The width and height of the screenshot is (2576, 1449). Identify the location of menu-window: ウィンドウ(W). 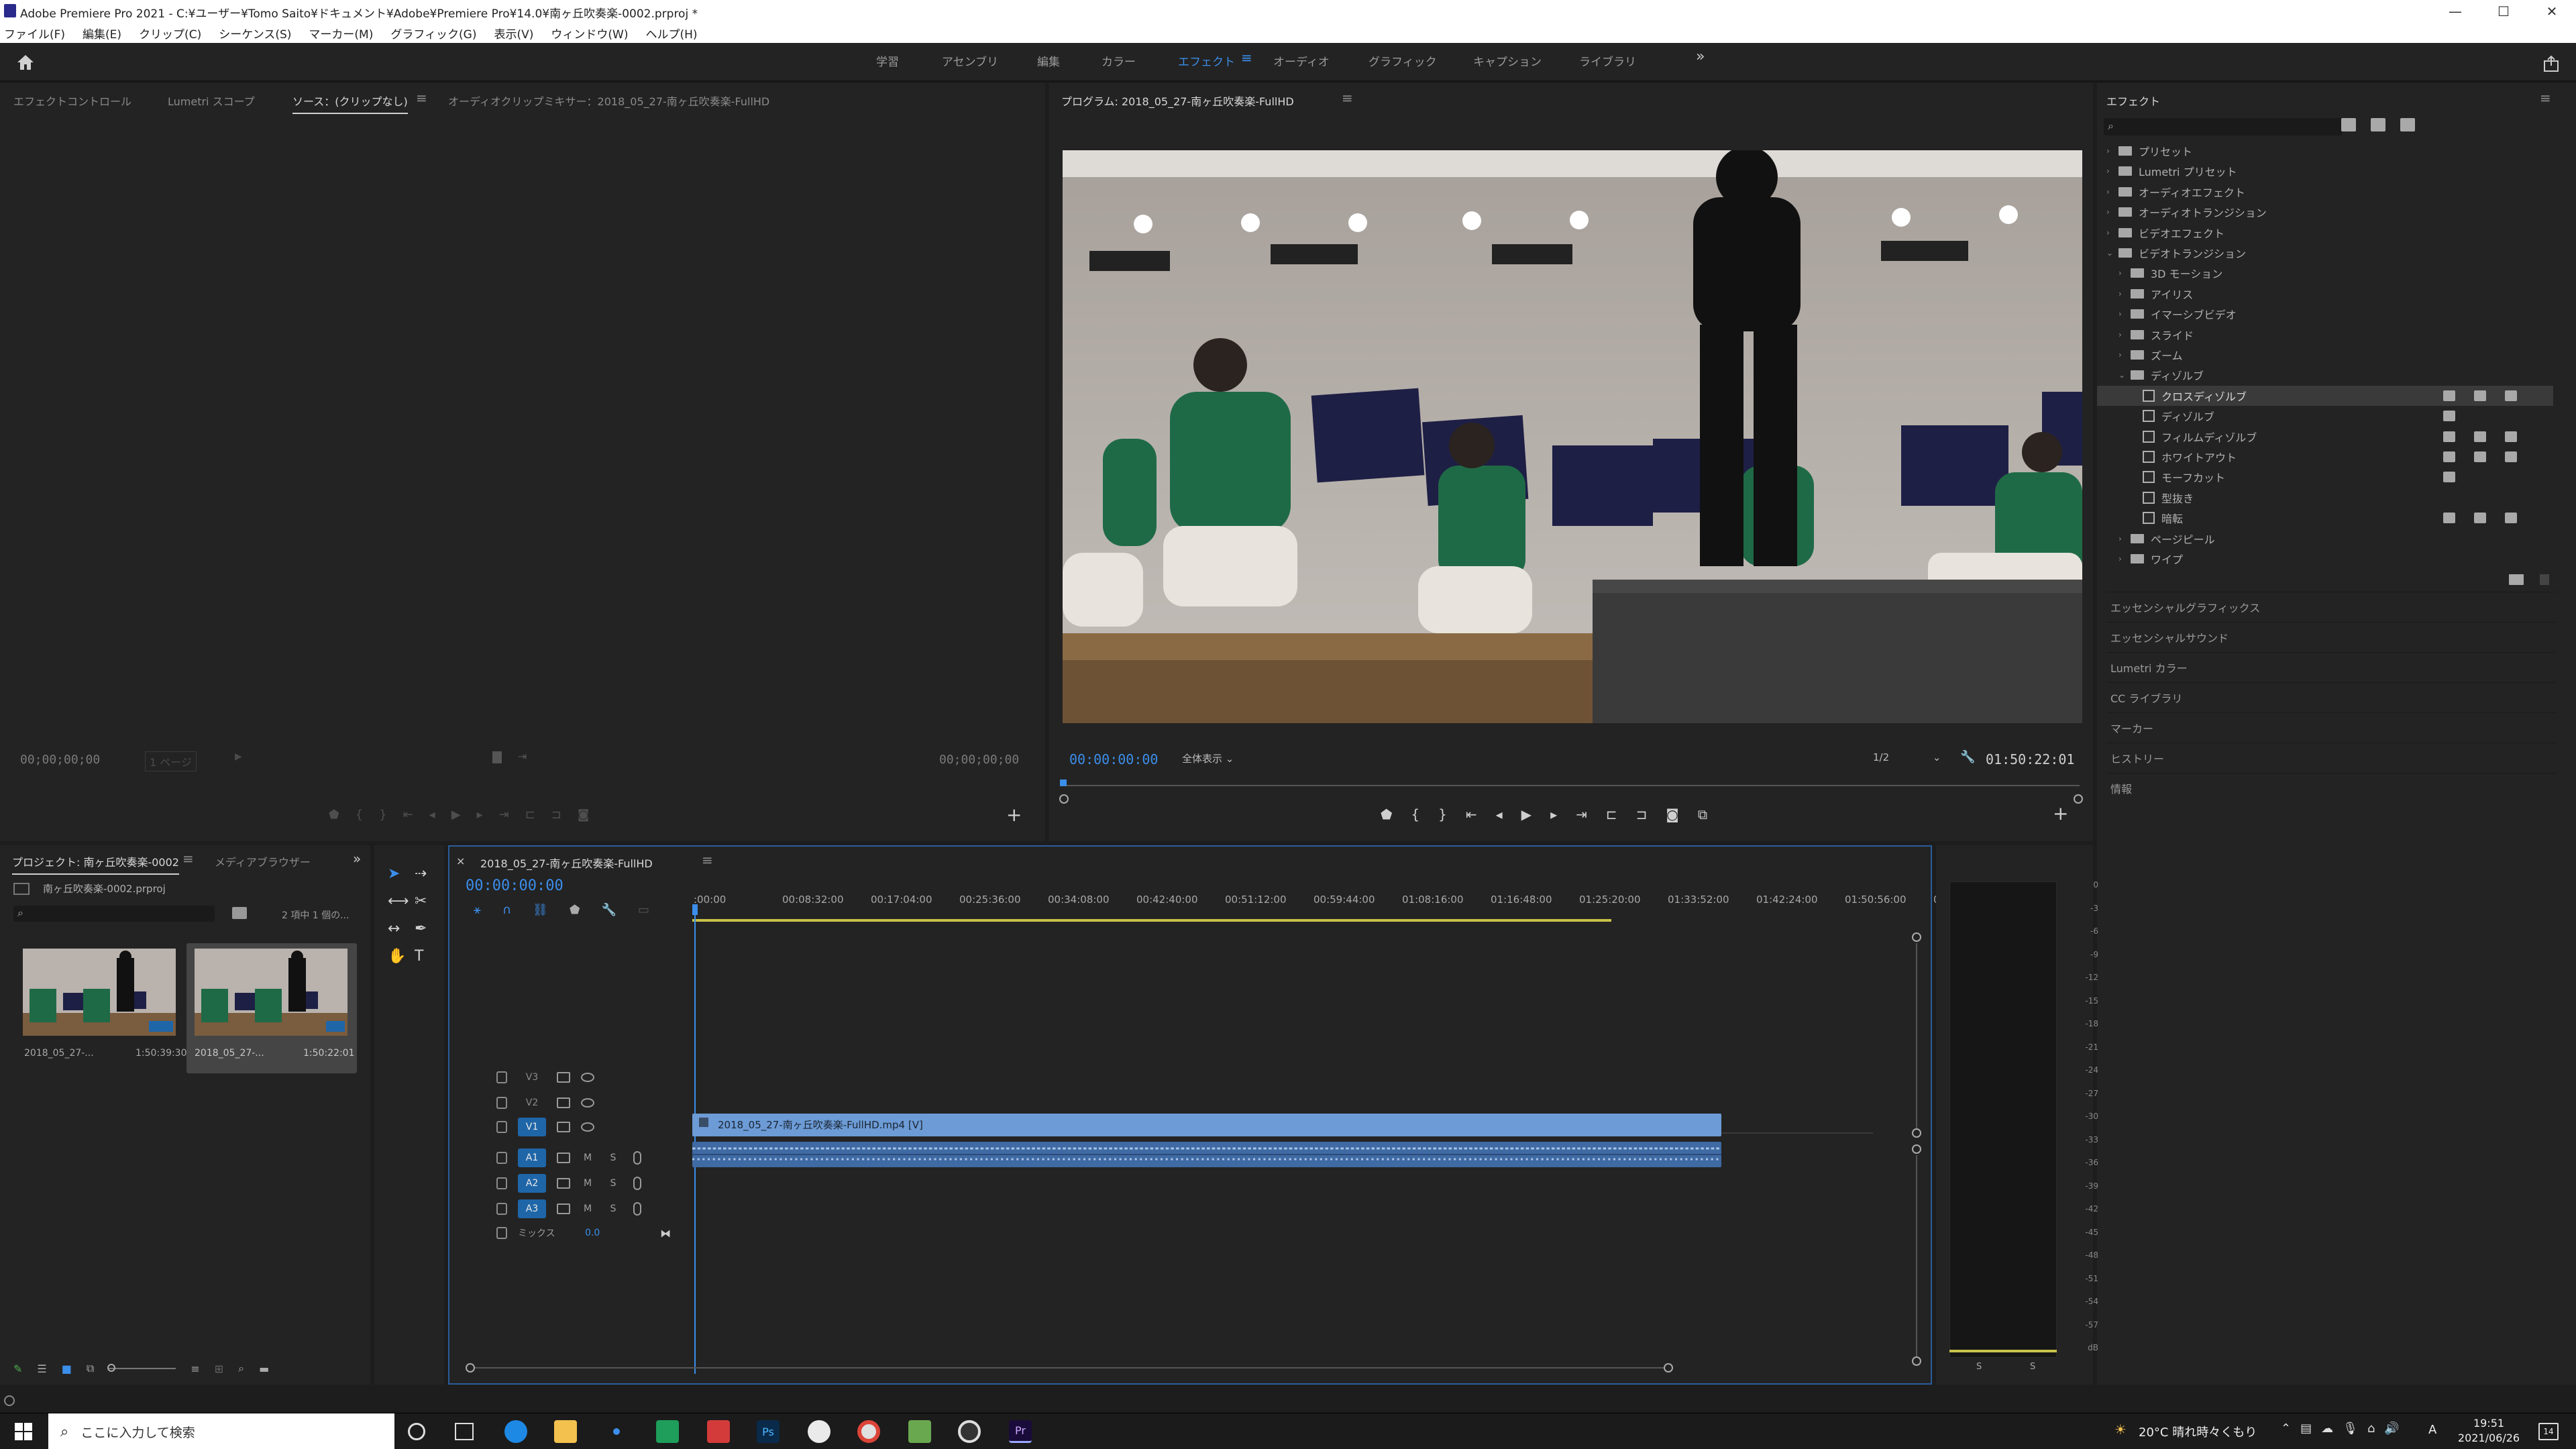
(589, 33).